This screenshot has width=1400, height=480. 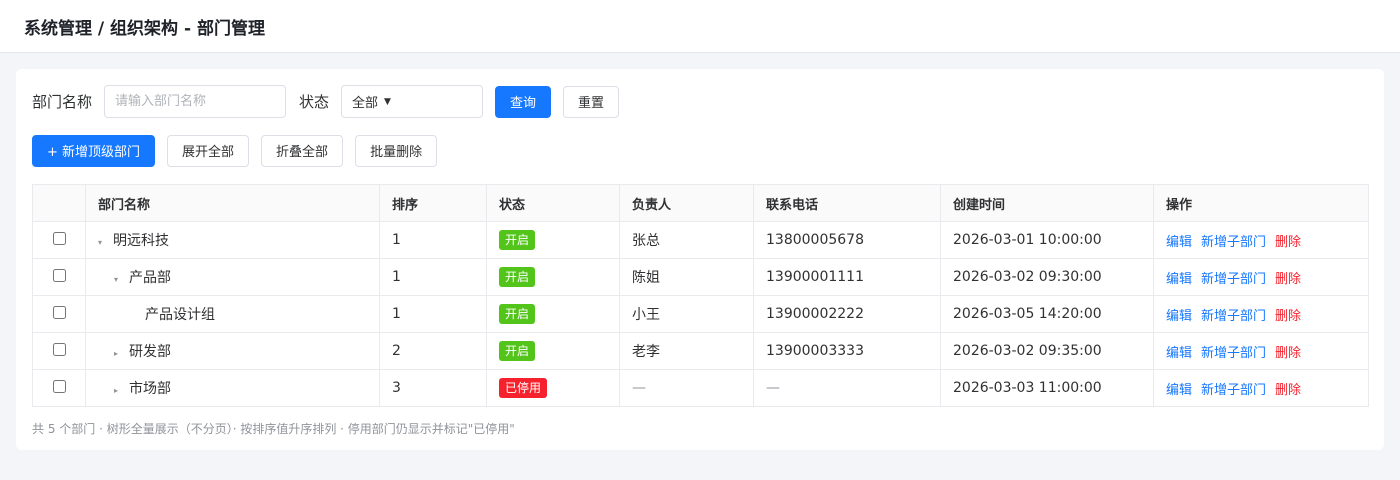 I want to click on header-dept-name: 部门名称, so click(x=232, y=203).